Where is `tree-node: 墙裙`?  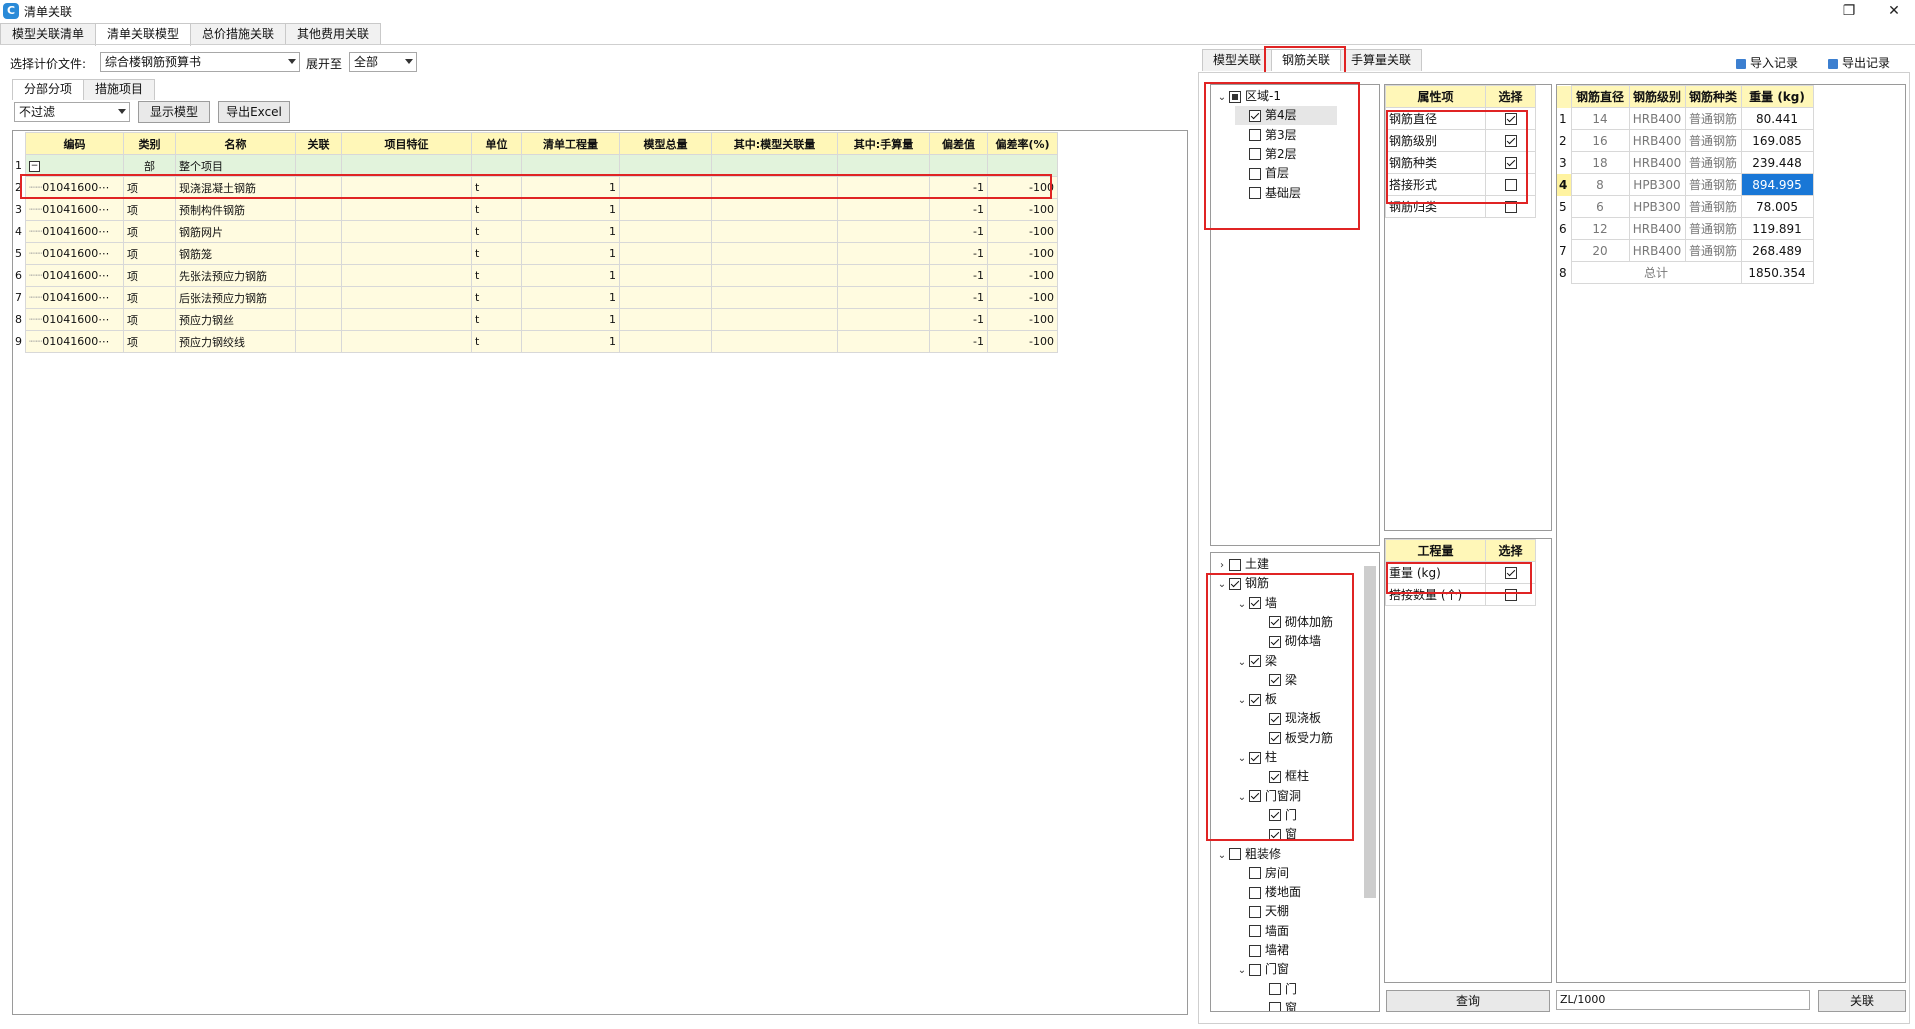
tree-node: 墙裙 is located at coordinates (1262, 950).